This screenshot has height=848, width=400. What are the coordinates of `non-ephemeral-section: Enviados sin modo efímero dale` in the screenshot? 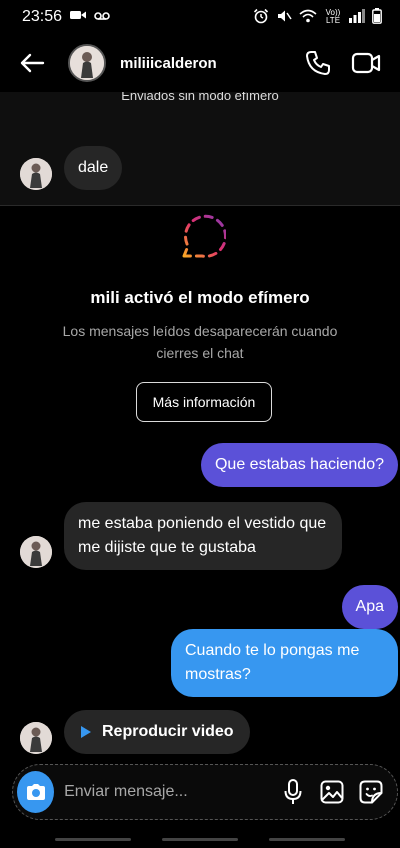 It's located at (200, 149).